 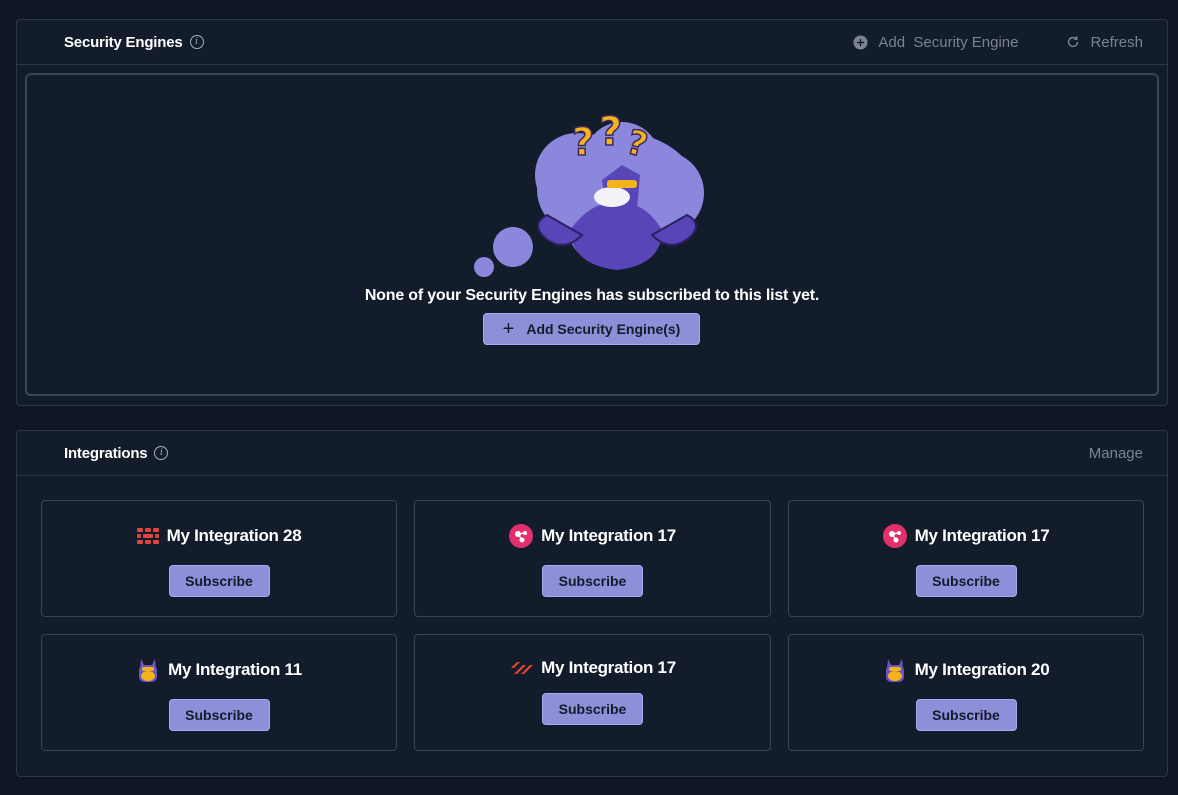 I want to click on integrations-title: Integrations, so click(x=106, y=453).